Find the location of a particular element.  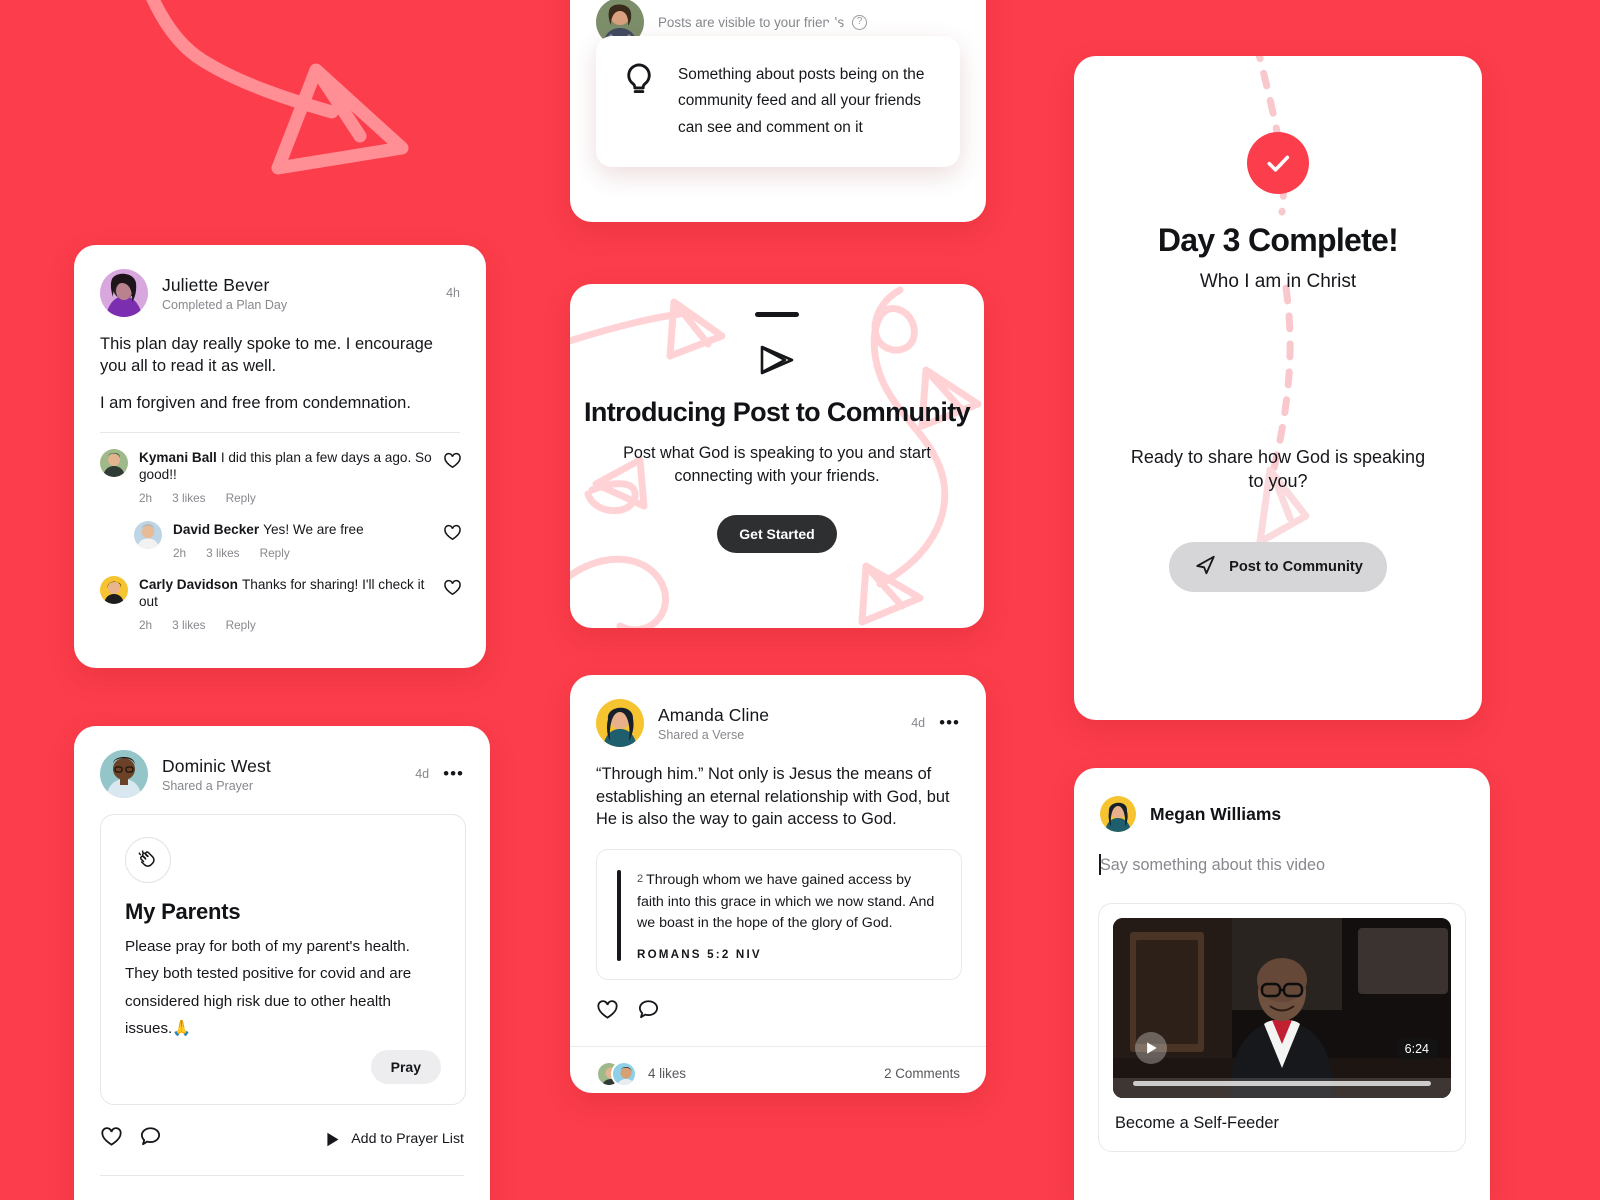

comments-count: 2 Comments is located at coordinates (922, 1073).